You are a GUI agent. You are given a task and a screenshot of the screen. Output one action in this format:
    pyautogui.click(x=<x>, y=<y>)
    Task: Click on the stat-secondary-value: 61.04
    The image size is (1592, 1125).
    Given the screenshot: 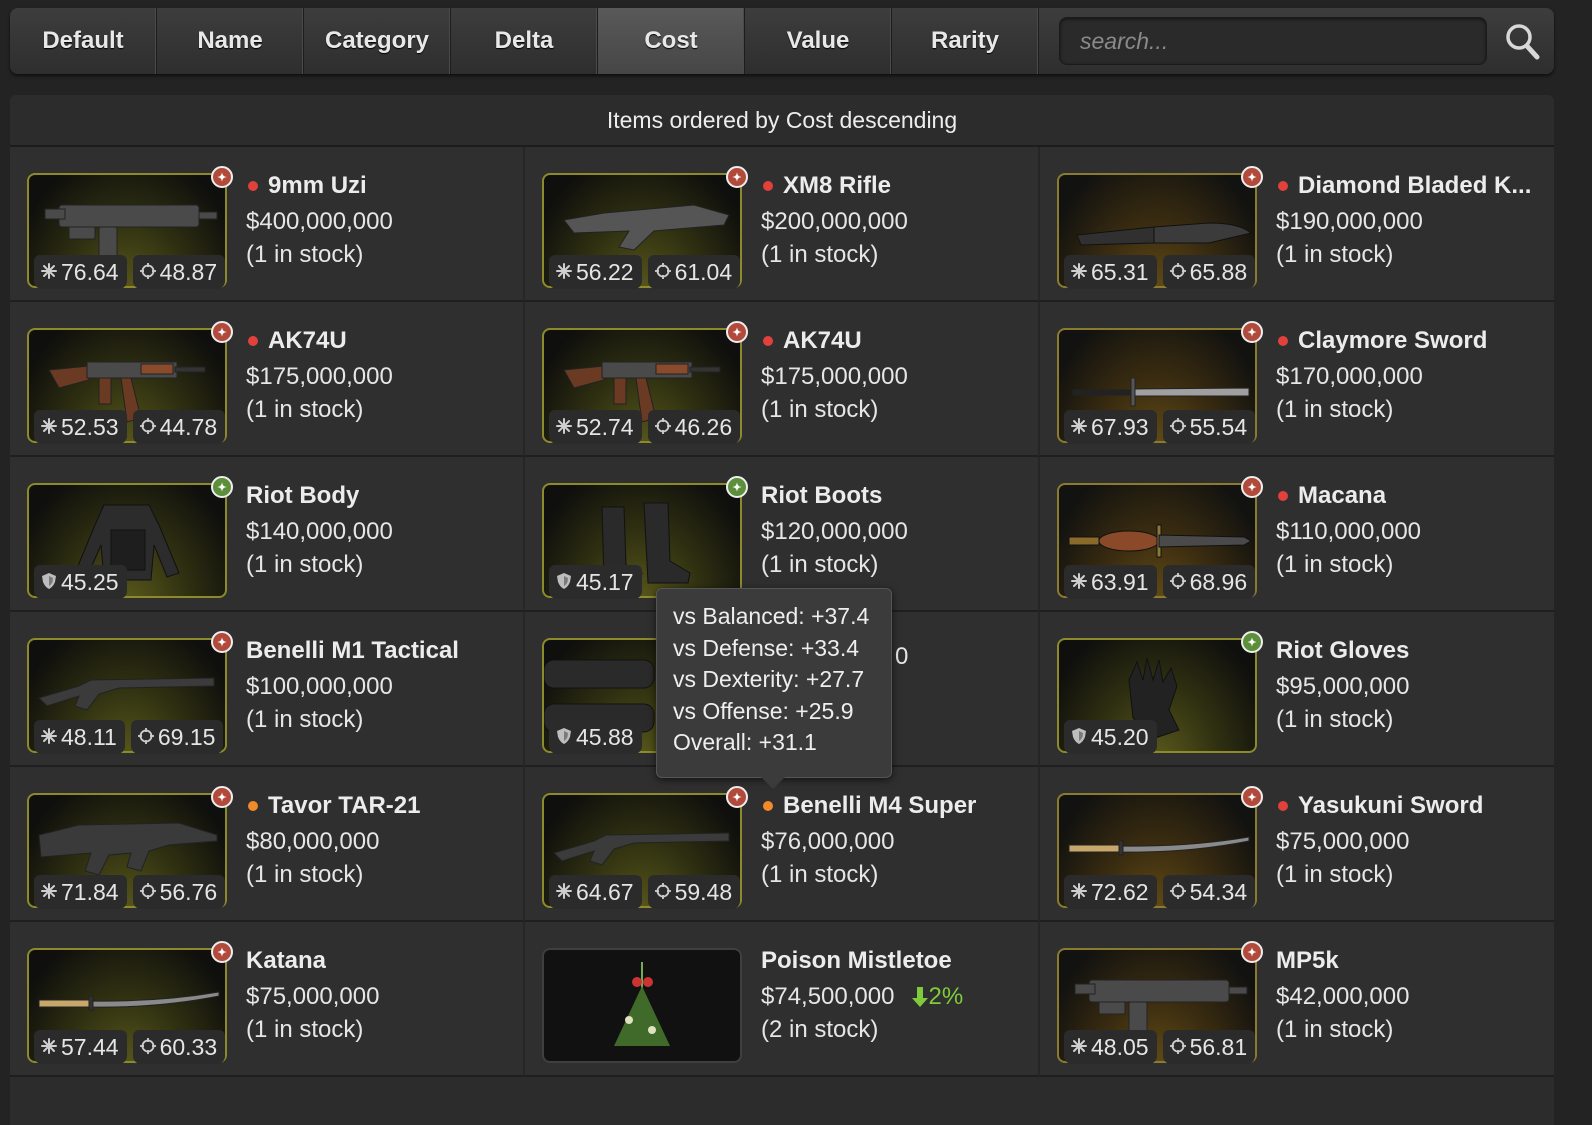 What is the action you would take?
    pyautogui.click(x=703, y=271)
    